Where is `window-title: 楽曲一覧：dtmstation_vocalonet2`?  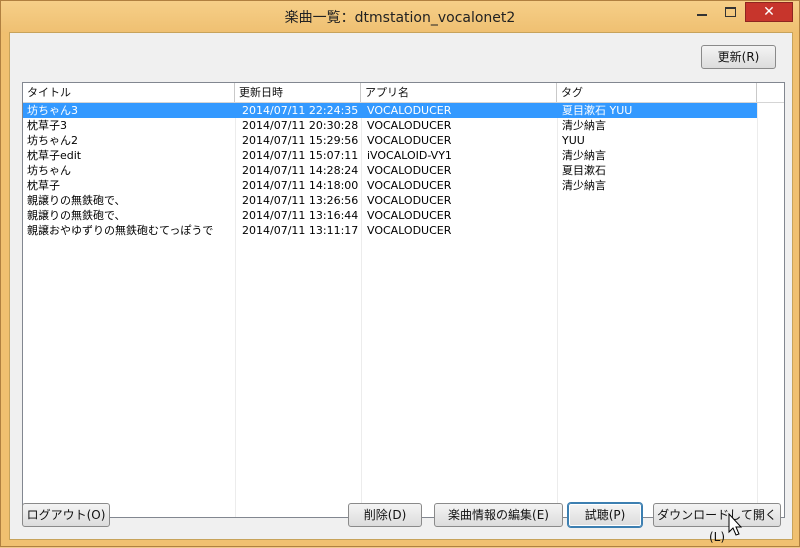
window-title: 楽曲一覧：dtmstation_vocalonet2 is located at coordinates (400, 18).